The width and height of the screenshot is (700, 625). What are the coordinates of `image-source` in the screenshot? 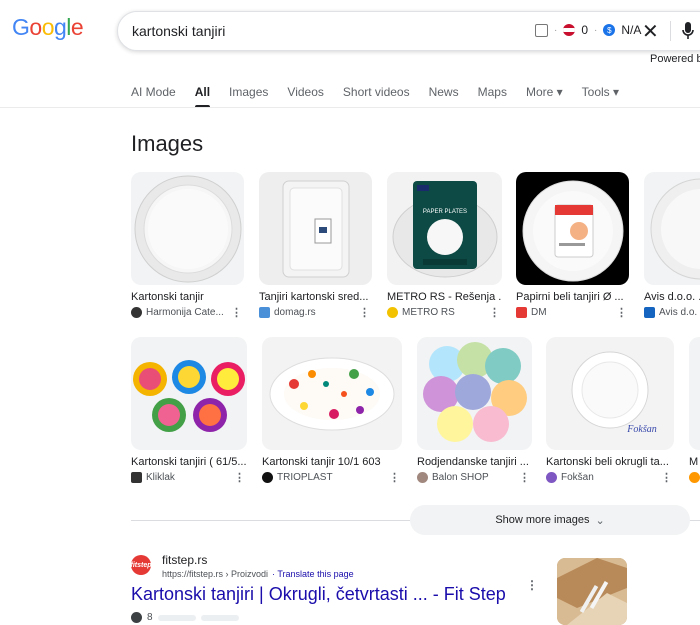 It's located at (694, 477).